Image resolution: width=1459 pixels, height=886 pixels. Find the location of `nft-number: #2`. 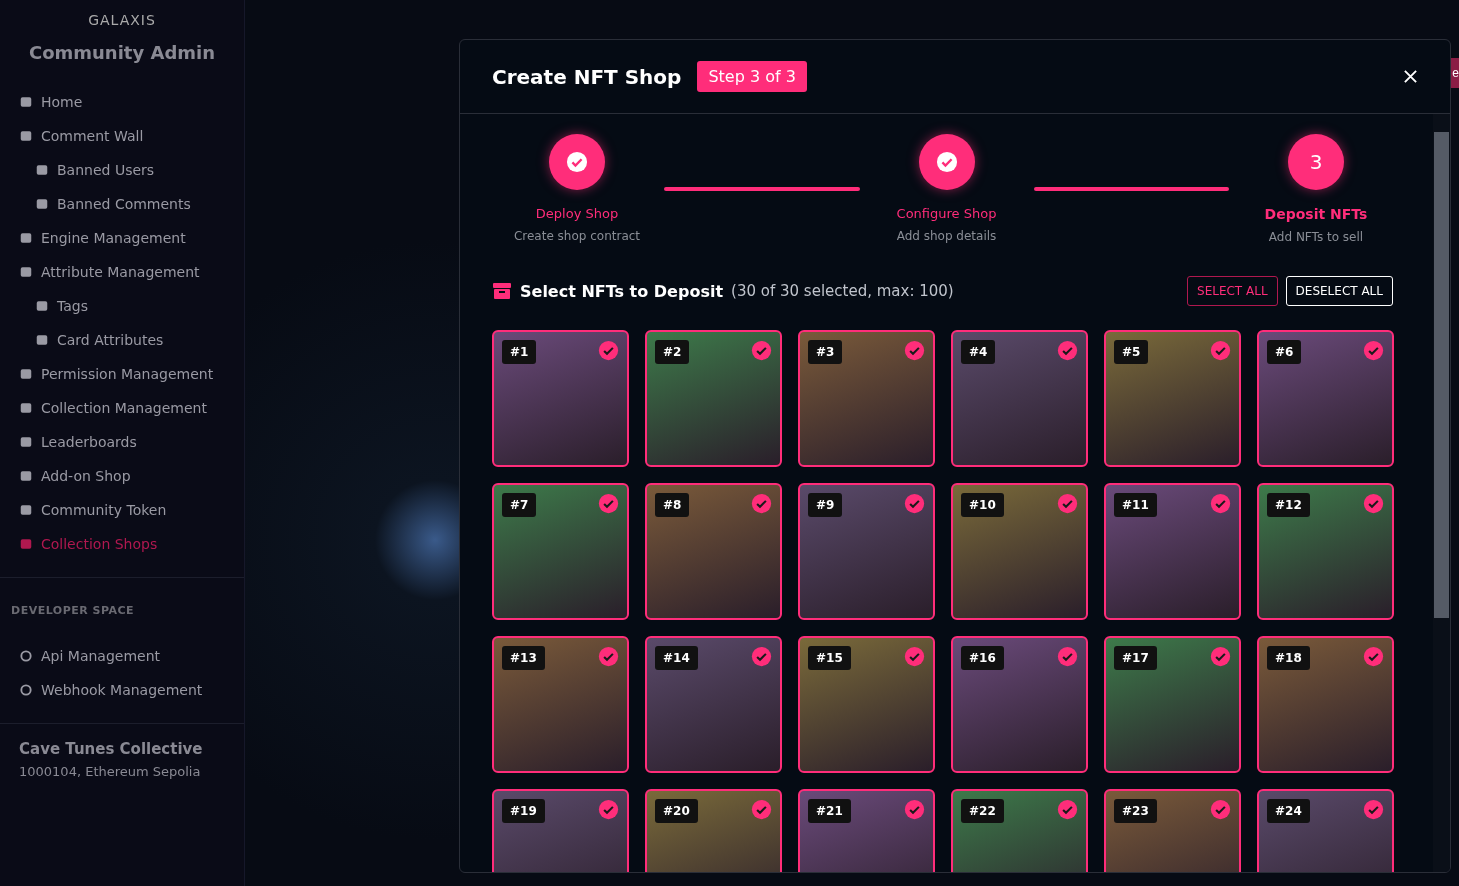

nft-number: #2 is located at coordinates (672, 352).